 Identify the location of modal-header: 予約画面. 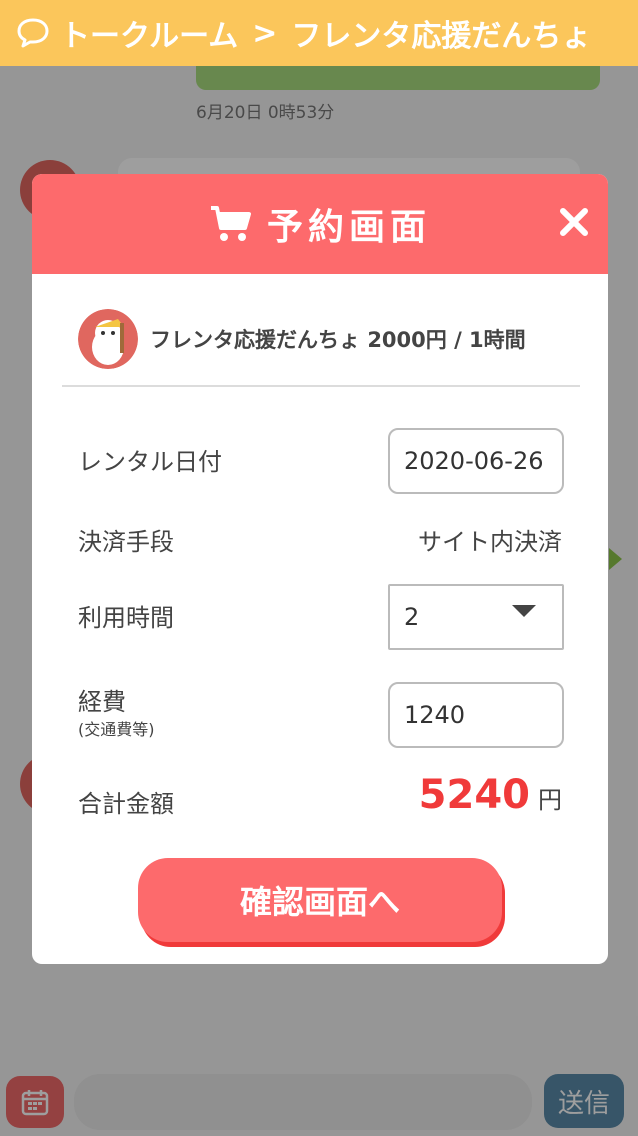
(320, 224).